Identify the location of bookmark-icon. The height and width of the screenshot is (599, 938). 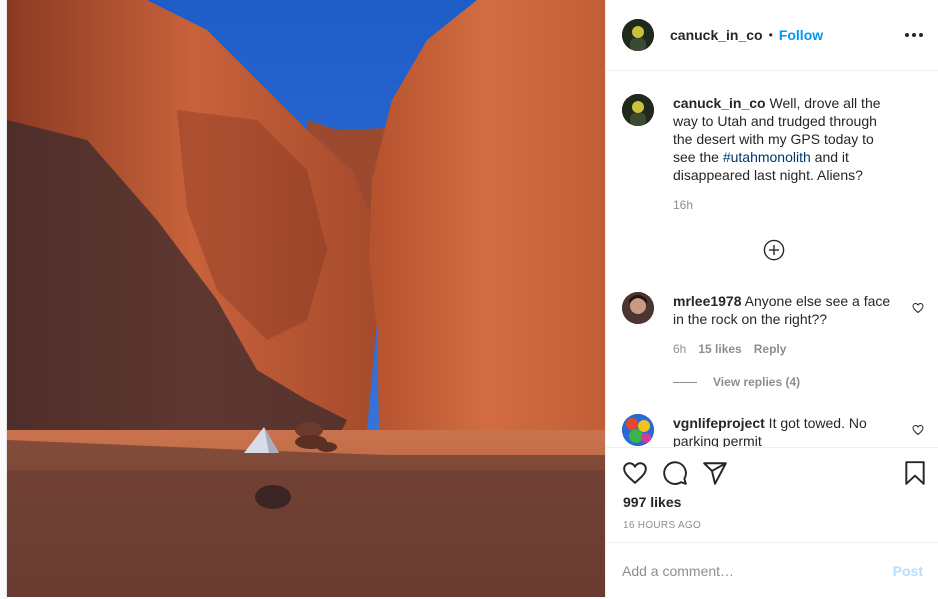
(915, 473).